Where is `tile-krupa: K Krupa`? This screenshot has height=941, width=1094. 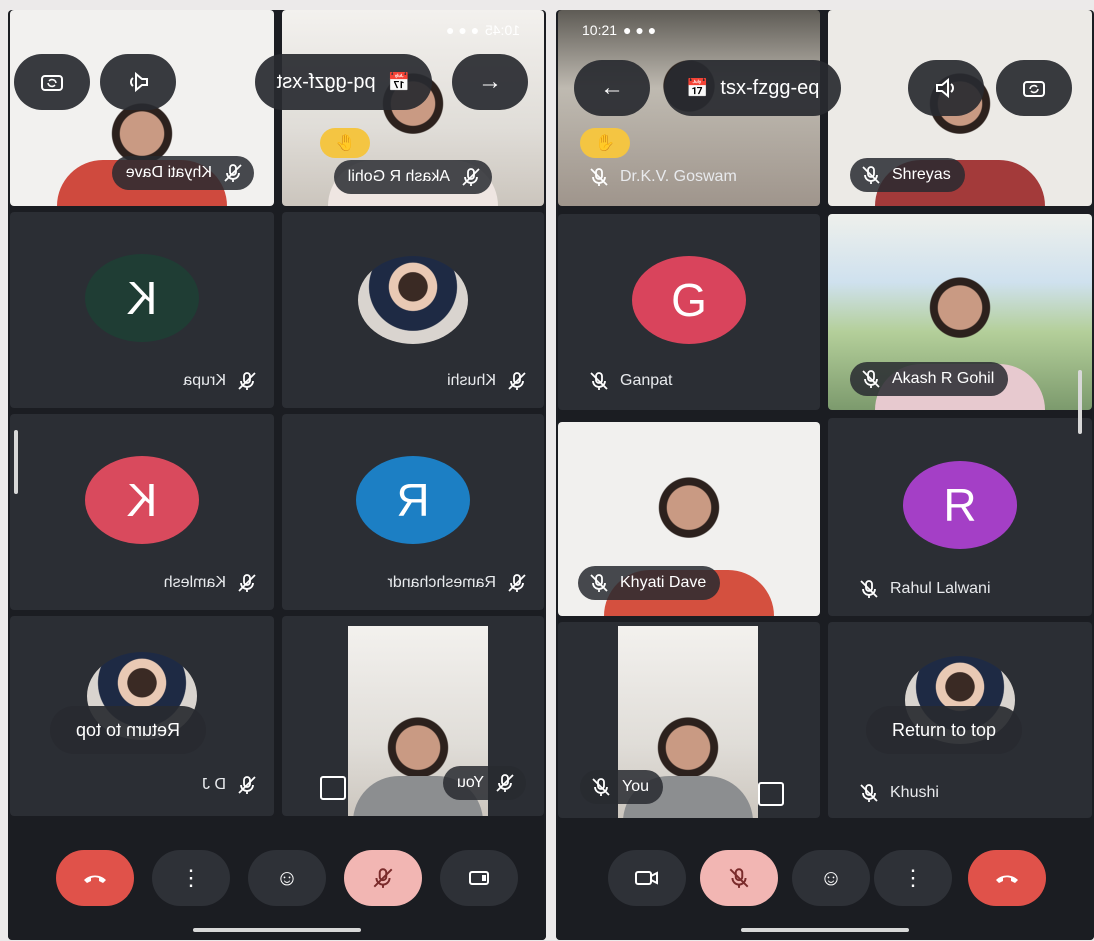
tile-krupa: K Krupa is located at coordinates (142, 310).